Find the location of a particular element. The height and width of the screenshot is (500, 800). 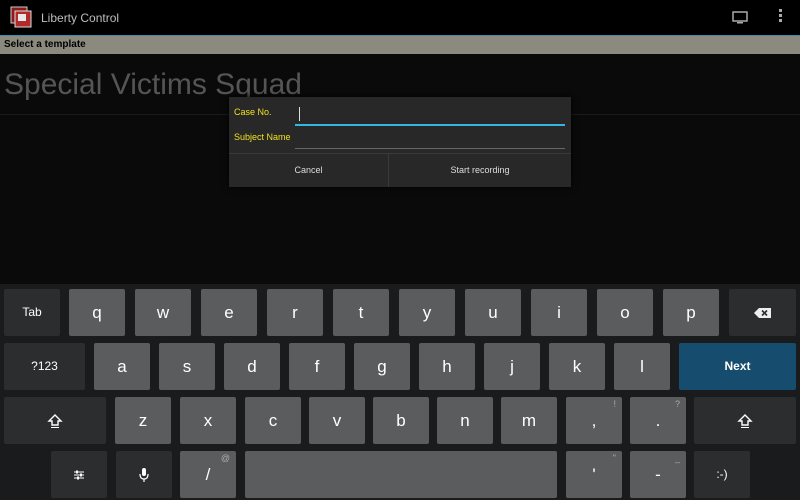

key-r: r is located at coordinates (295, 312).